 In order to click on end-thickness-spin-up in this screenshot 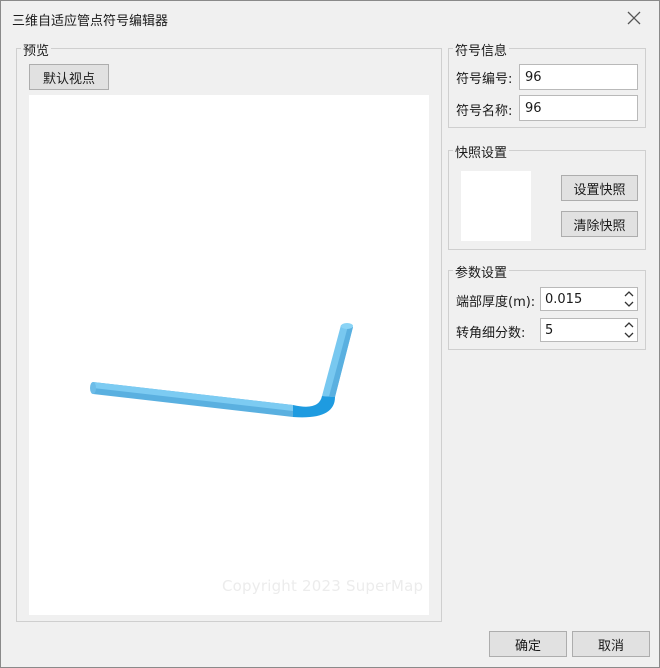, I will do `click(629, 293)`.